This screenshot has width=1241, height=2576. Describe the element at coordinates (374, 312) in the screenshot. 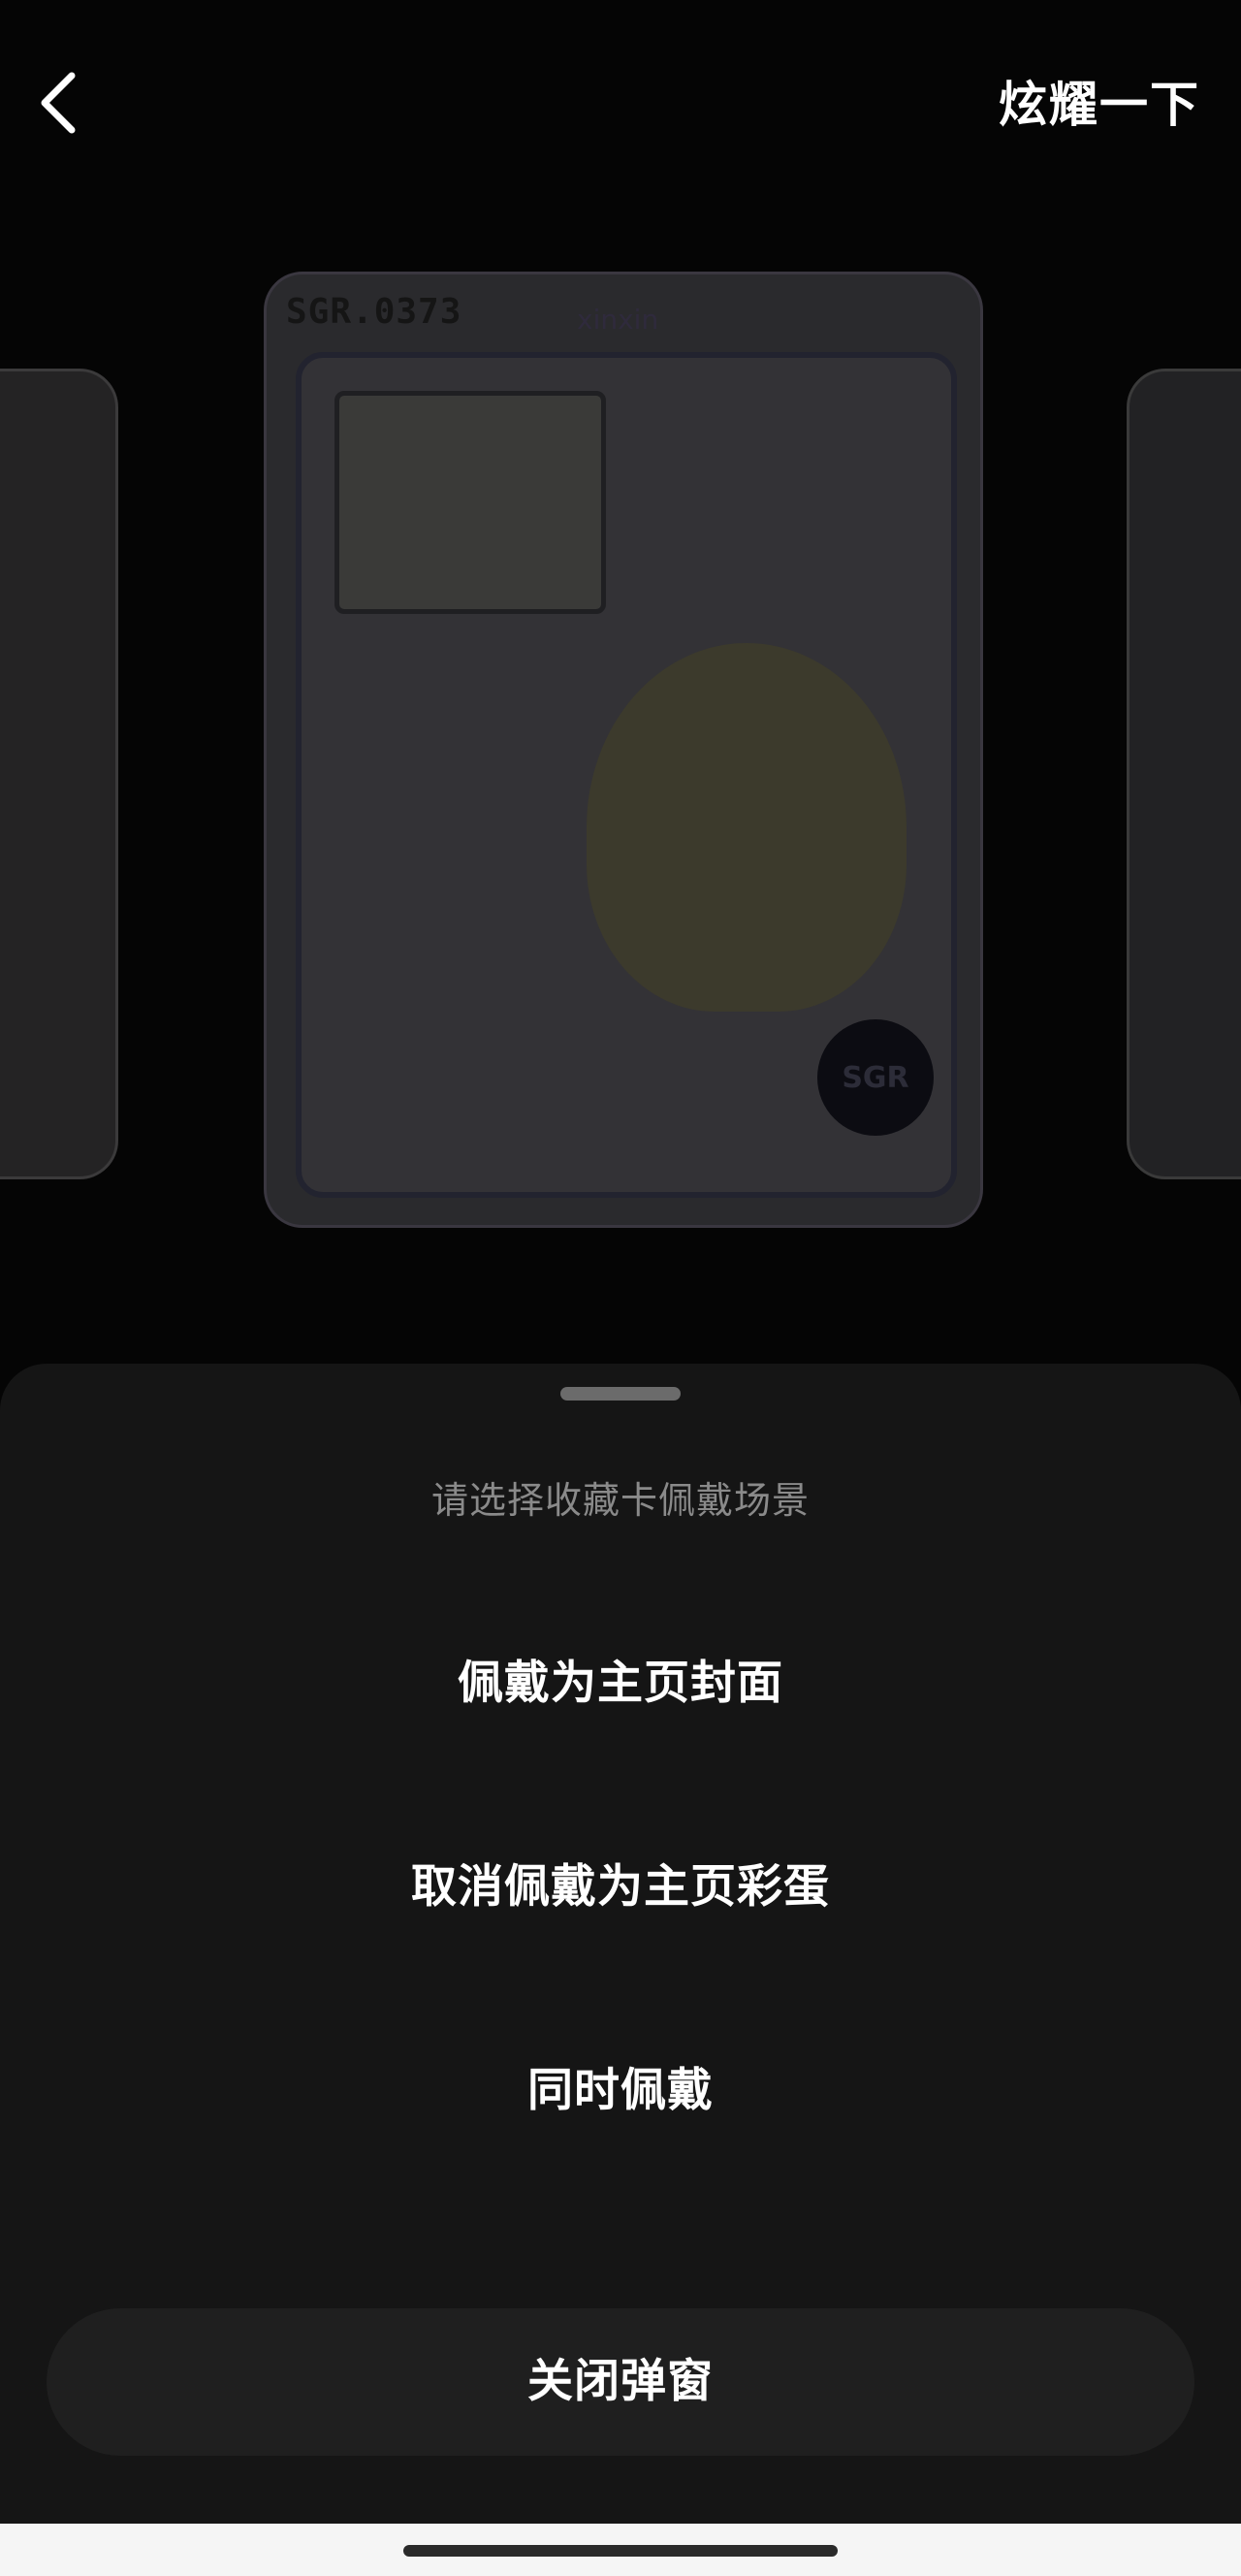

I see `card-serial-number: SGR.0373` at that location.